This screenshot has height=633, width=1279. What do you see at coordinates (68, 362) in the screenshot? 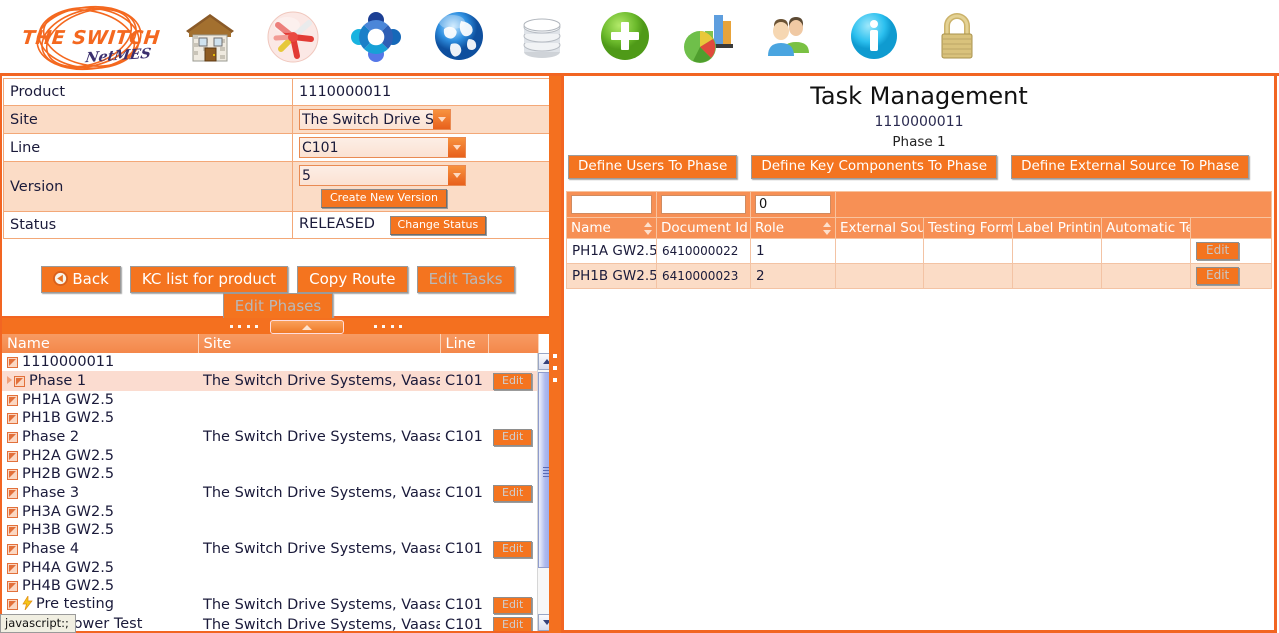
I see `tree-row-name: 1110000011` at bounding box center [68, 362].